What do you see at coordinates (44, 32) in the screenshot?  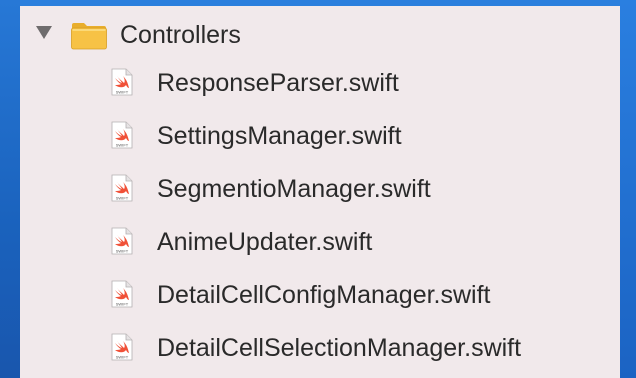 I see `disclosure-triangle-icon` at bounding box center [44, 32].